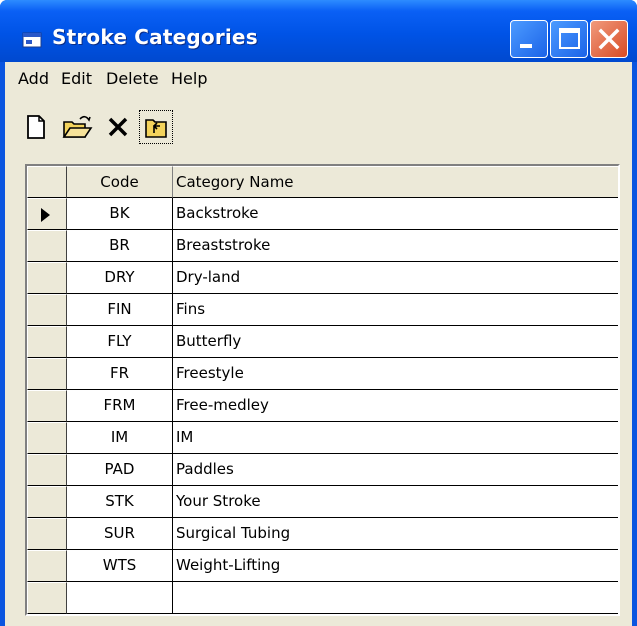  Describe the element at coordinates (395, 342) in the screenshot. I see `cell-category-name: Butterfly` at that location.